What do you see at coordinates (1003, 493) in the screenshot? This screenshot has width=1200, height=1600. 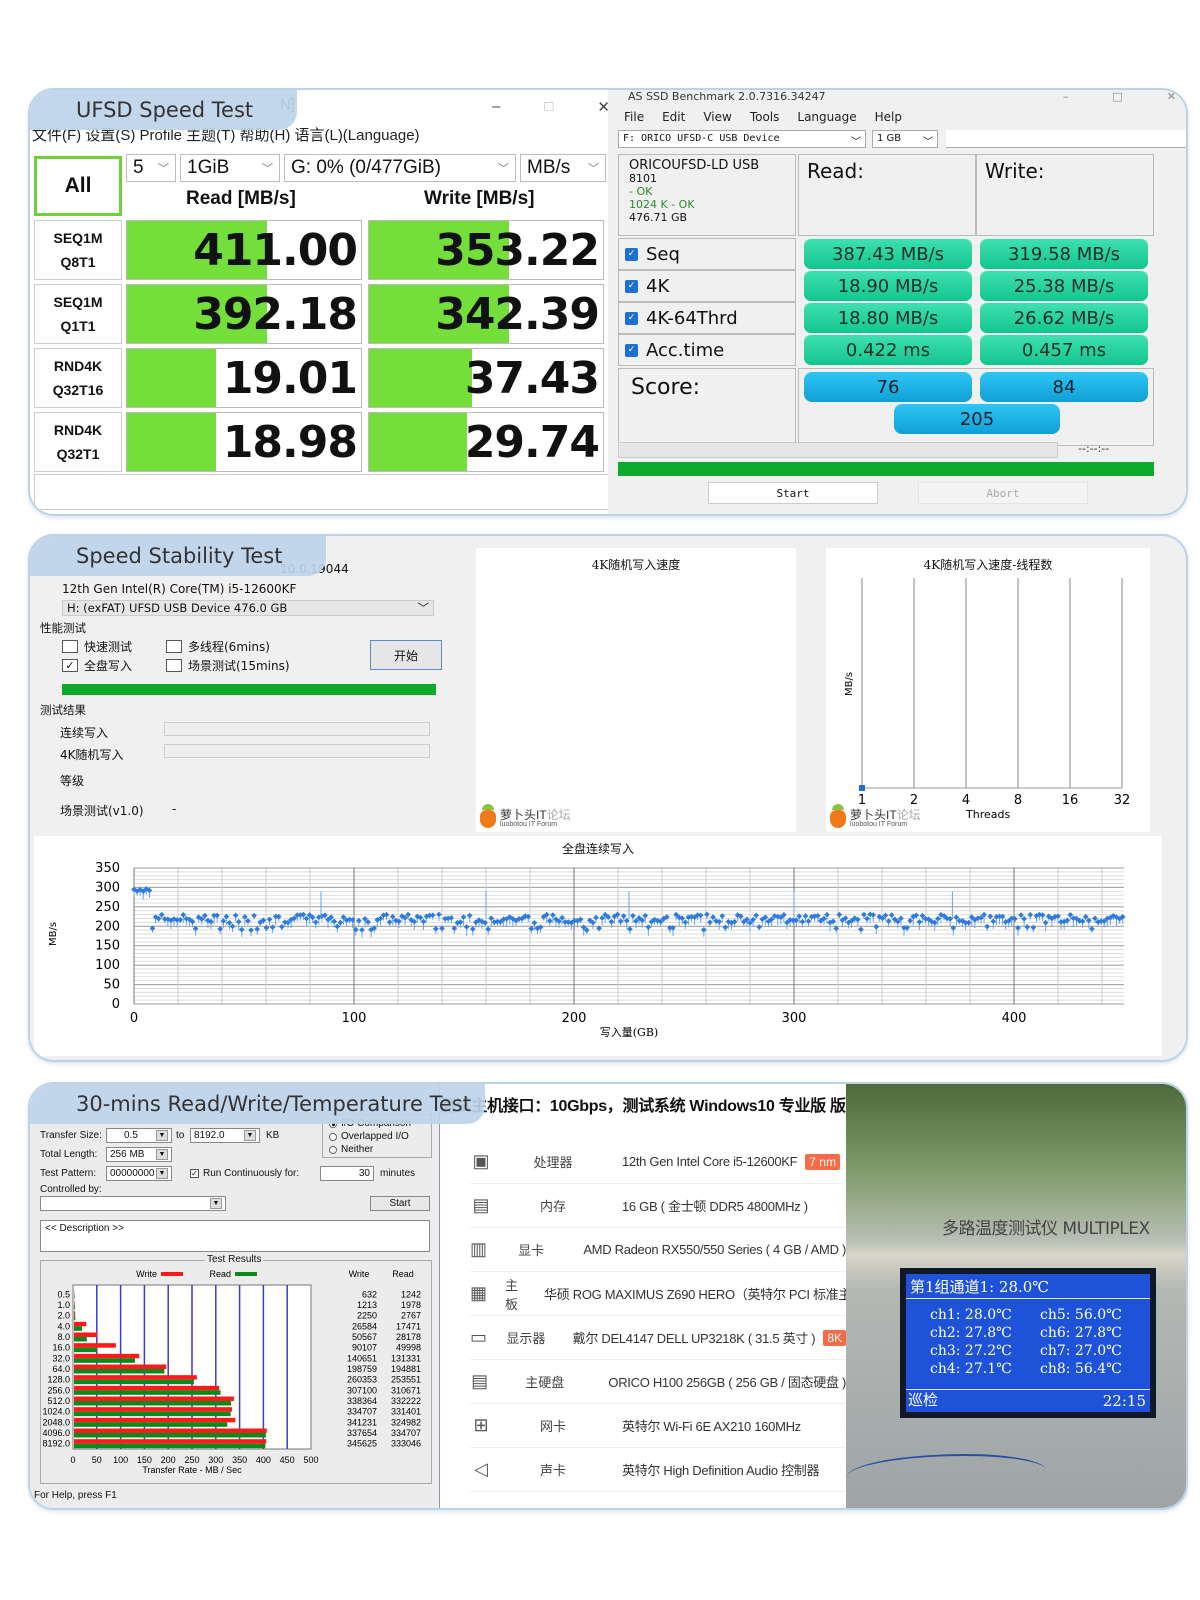 I see `abort-button: Abort` at bounding box center [1003, 493].